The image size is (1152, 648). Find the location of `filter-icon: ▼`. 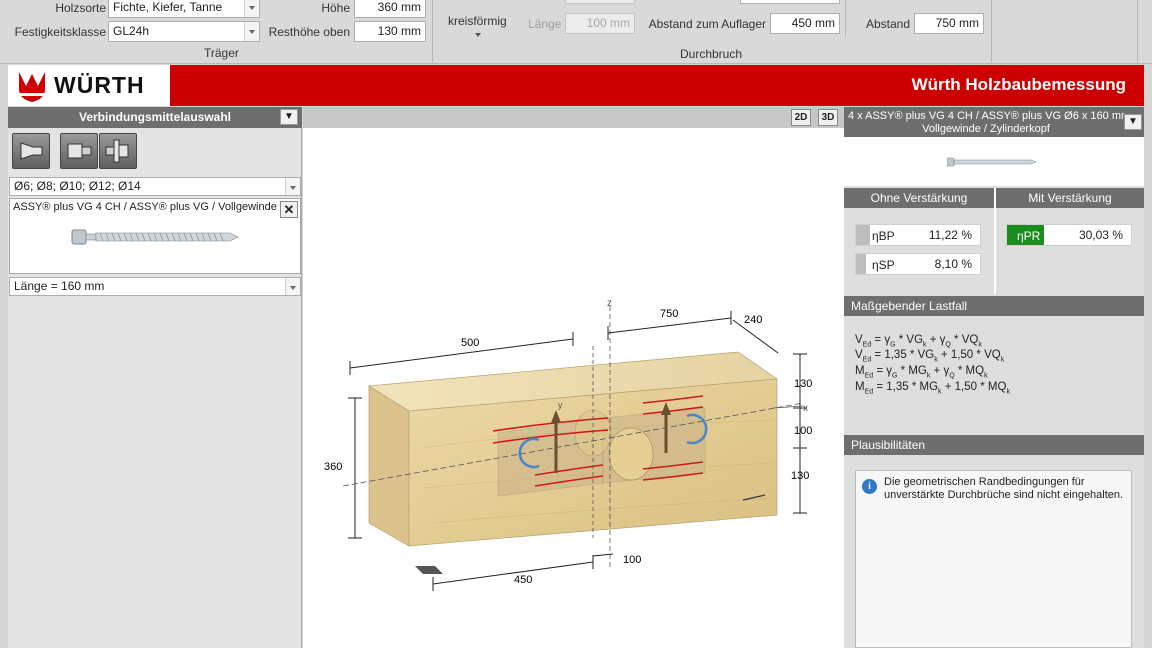

filter-icon: ▼ is located at coordinates (289, 117).